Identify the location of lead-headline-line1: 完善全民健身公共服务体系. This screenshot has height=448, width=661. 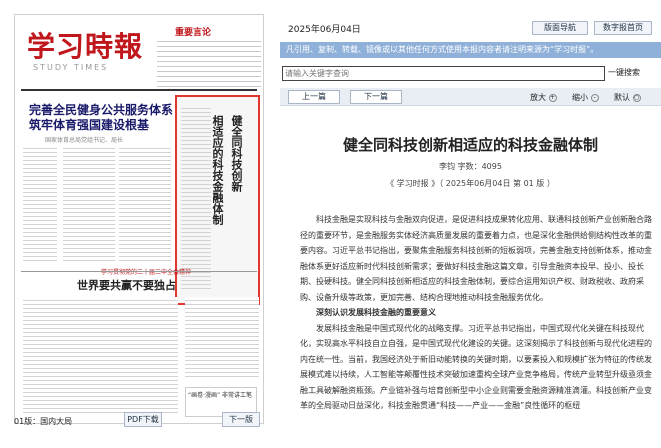
(101, 110).